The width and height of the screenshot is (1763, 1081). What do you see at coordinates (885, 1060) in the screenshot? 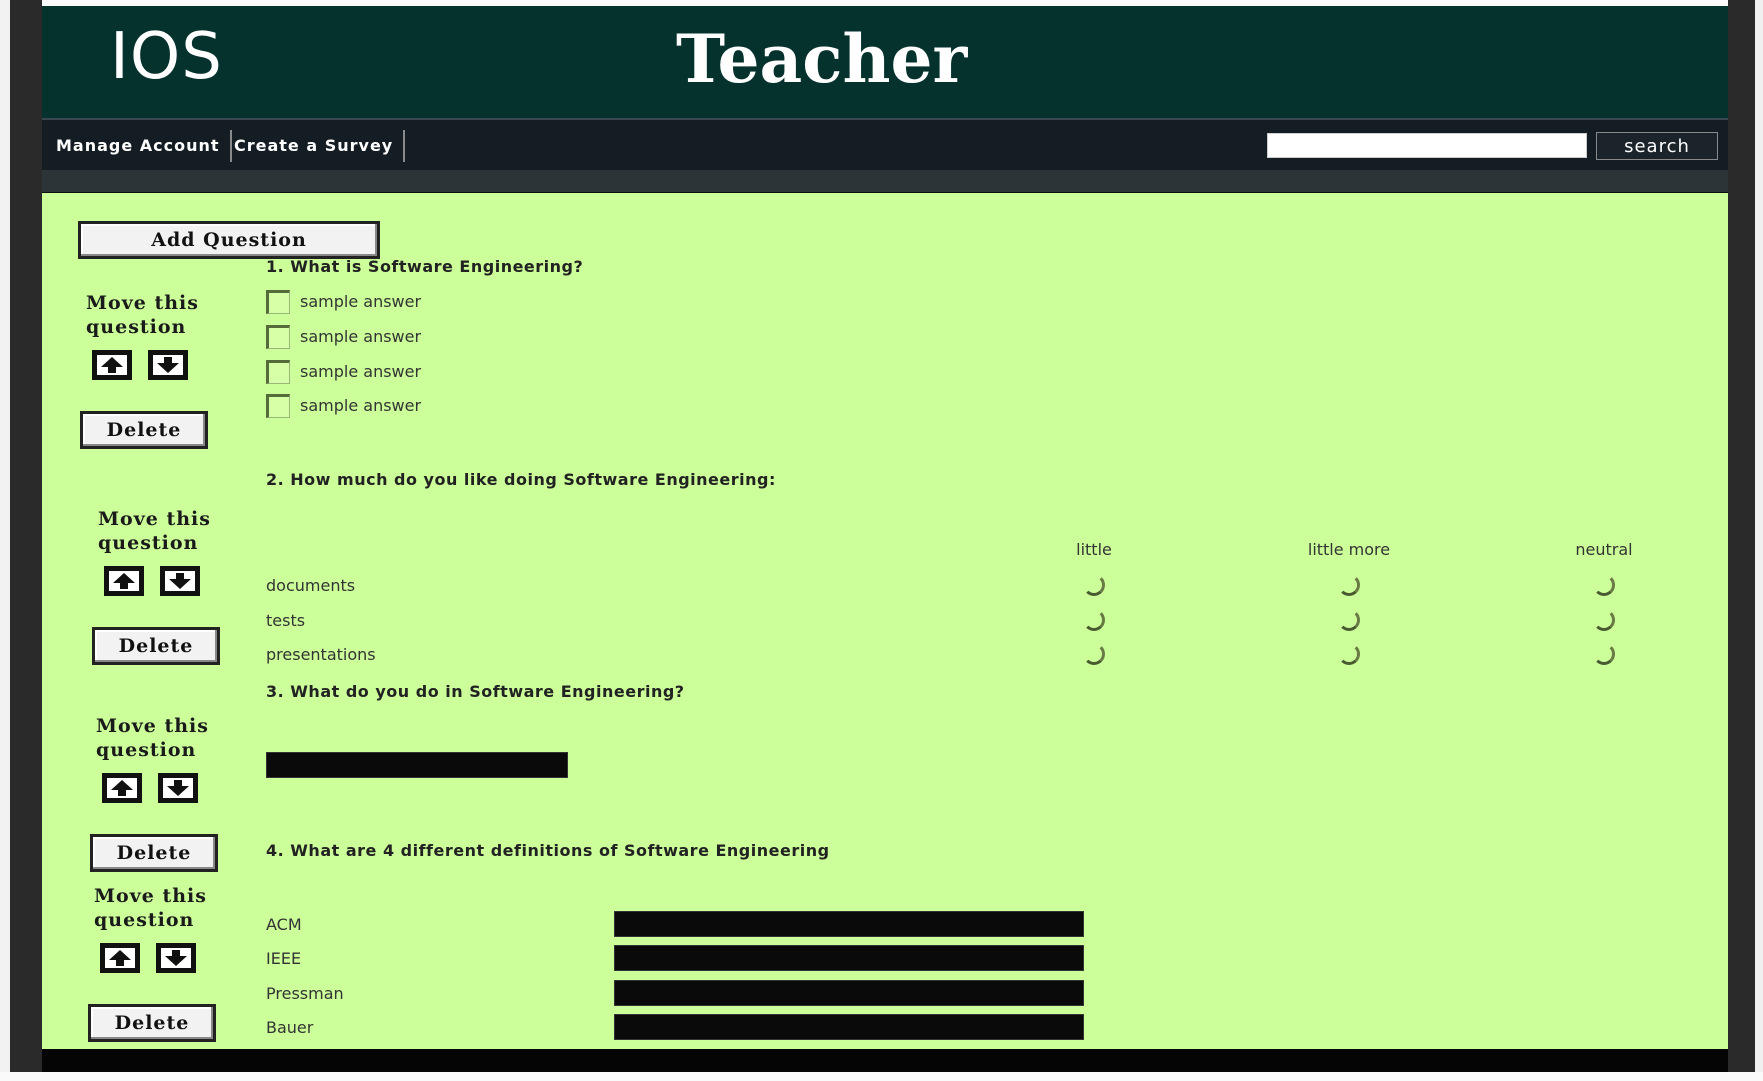
I see `page-footer-band` at bounding box center [885, 1060].